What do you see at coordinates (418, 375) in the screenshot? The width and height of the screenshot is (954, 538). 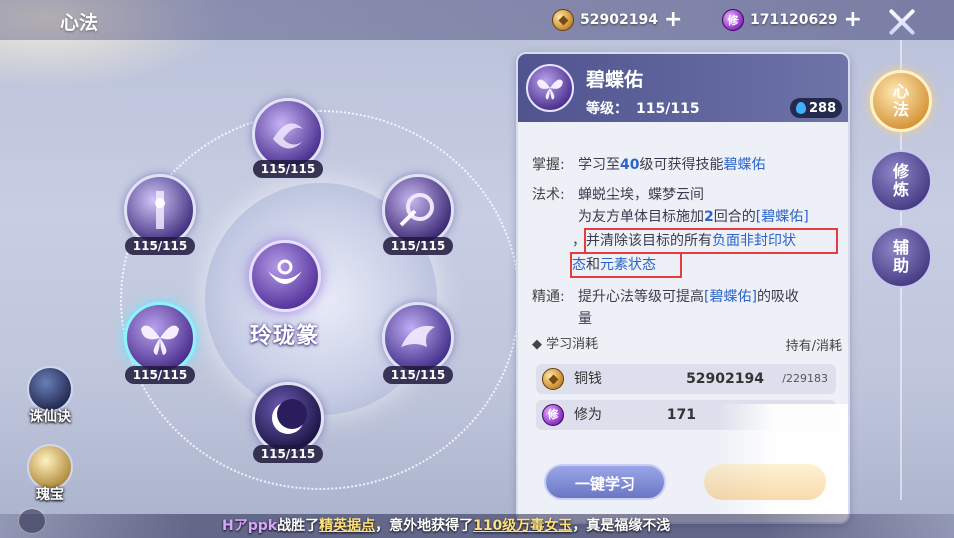 I see `node-level-lower-right: 115/115` at bounding box center [418, 375].